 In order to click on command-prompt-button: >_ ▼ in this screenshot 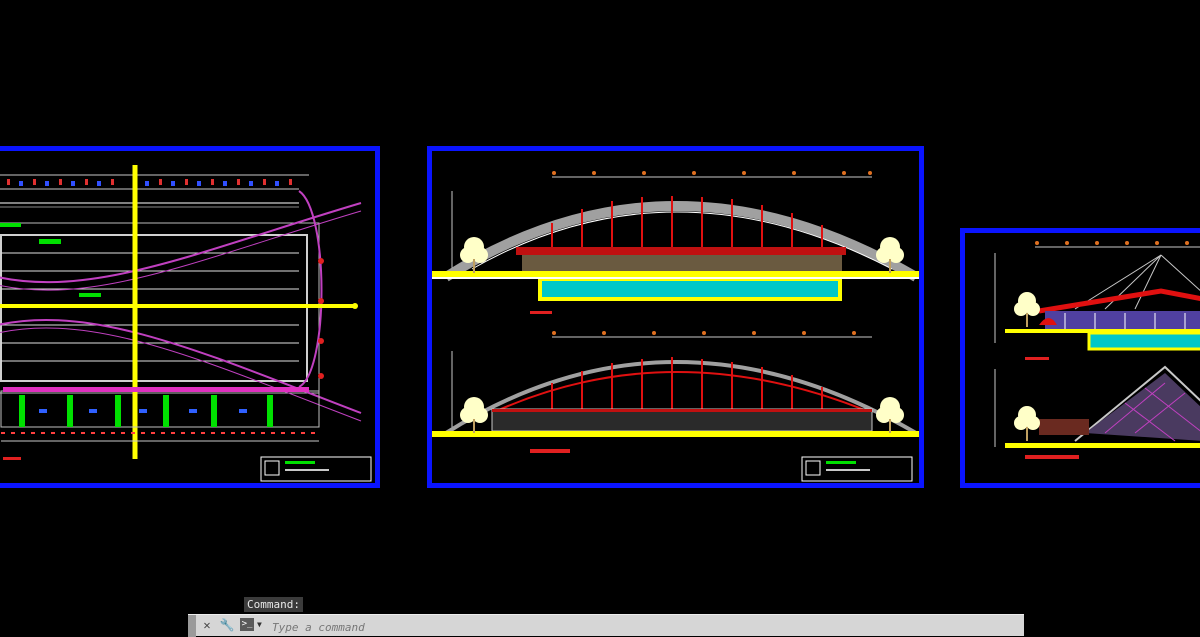, I will do `click(253, 625)`.